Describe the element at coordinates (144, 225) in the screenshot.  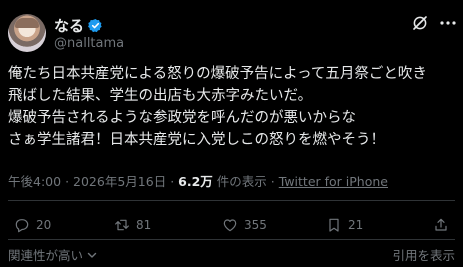
I see `retweet-count: 81` at that location.